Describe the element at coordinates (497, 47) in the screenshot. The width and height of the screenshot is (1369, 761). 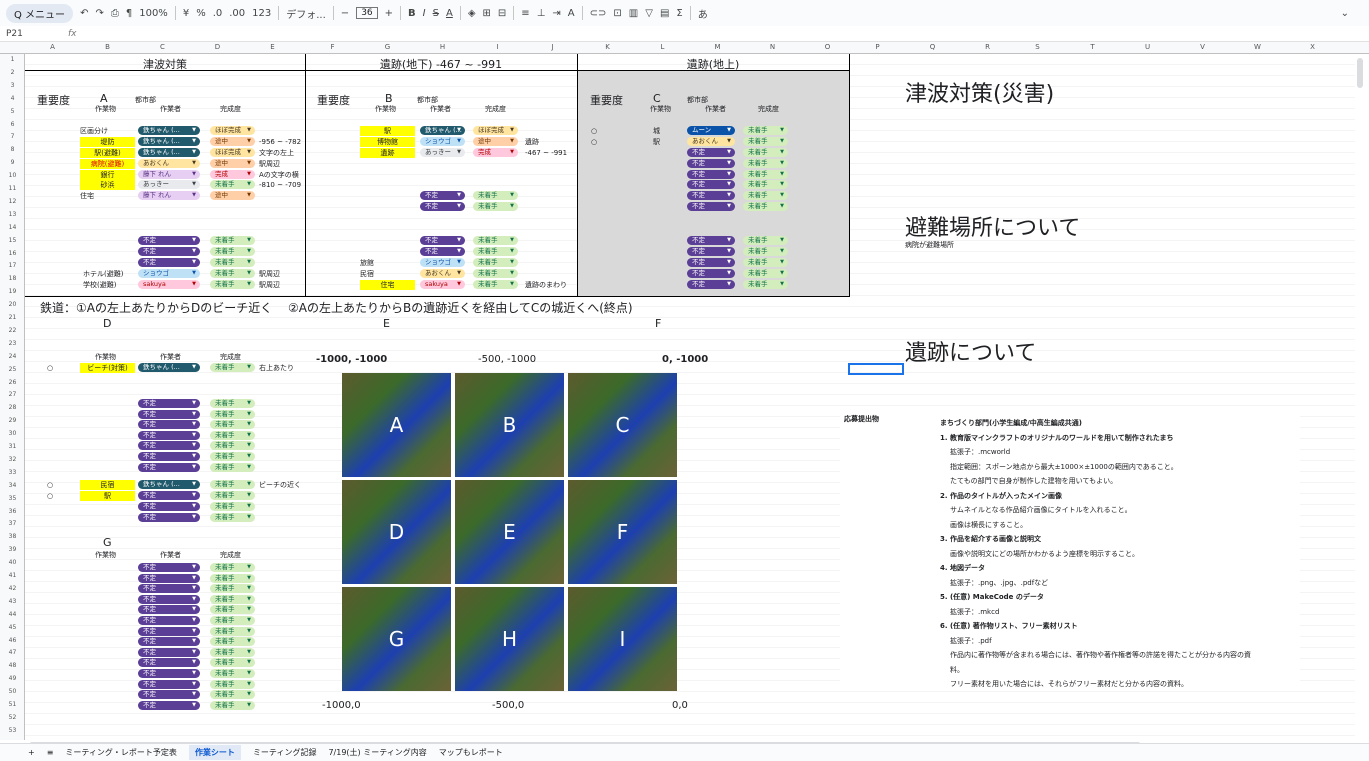
I see `column-header: I` at that location.